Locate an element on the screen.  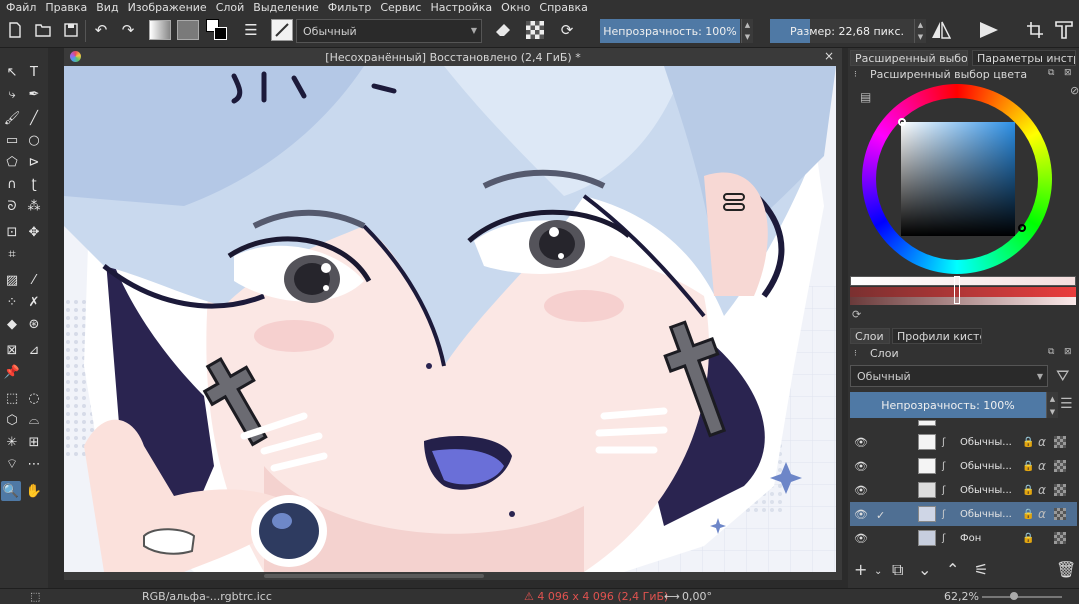
tab-brush-presets: Профили кистей is located at coordinates (937, 336).